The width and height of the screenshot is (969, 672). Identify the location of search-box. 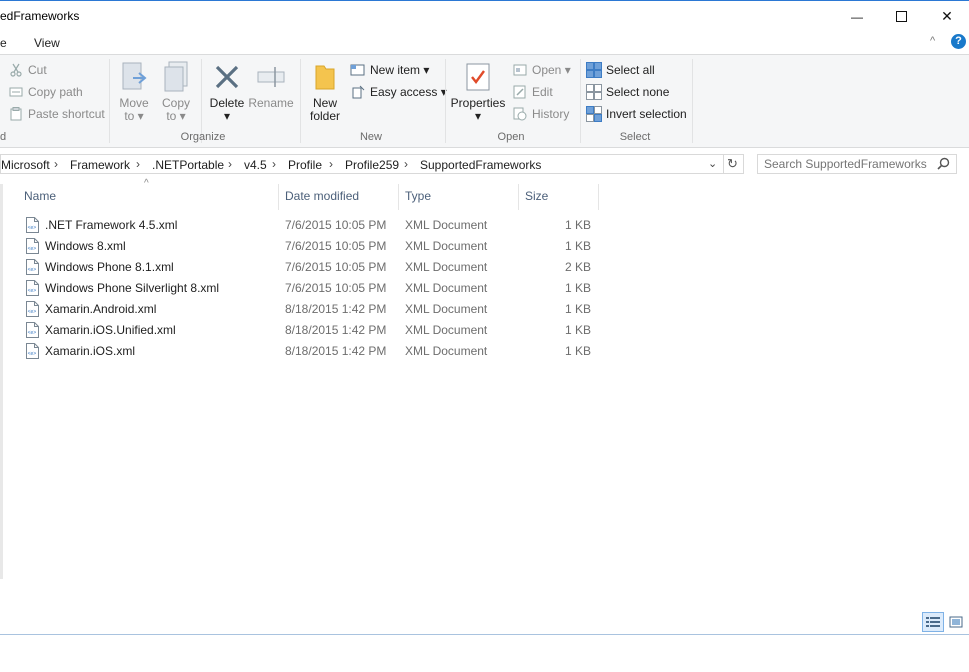
(857, 164).